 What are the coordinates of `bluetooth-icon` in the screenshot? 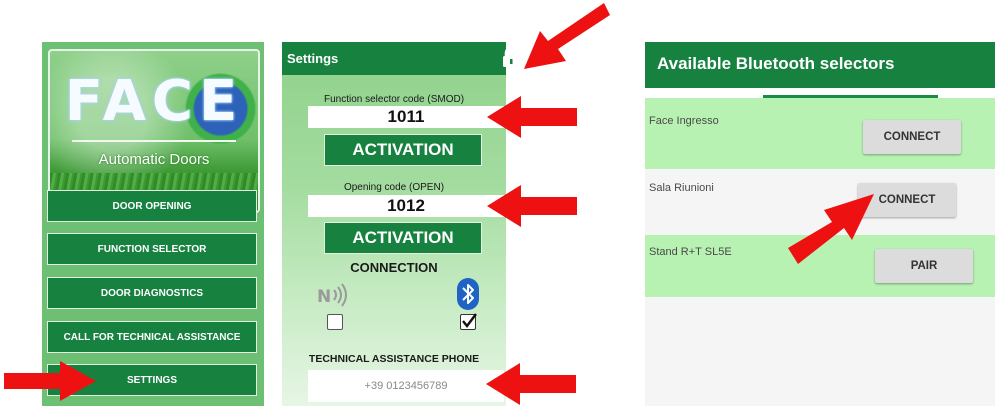 It's located at (468, 294).